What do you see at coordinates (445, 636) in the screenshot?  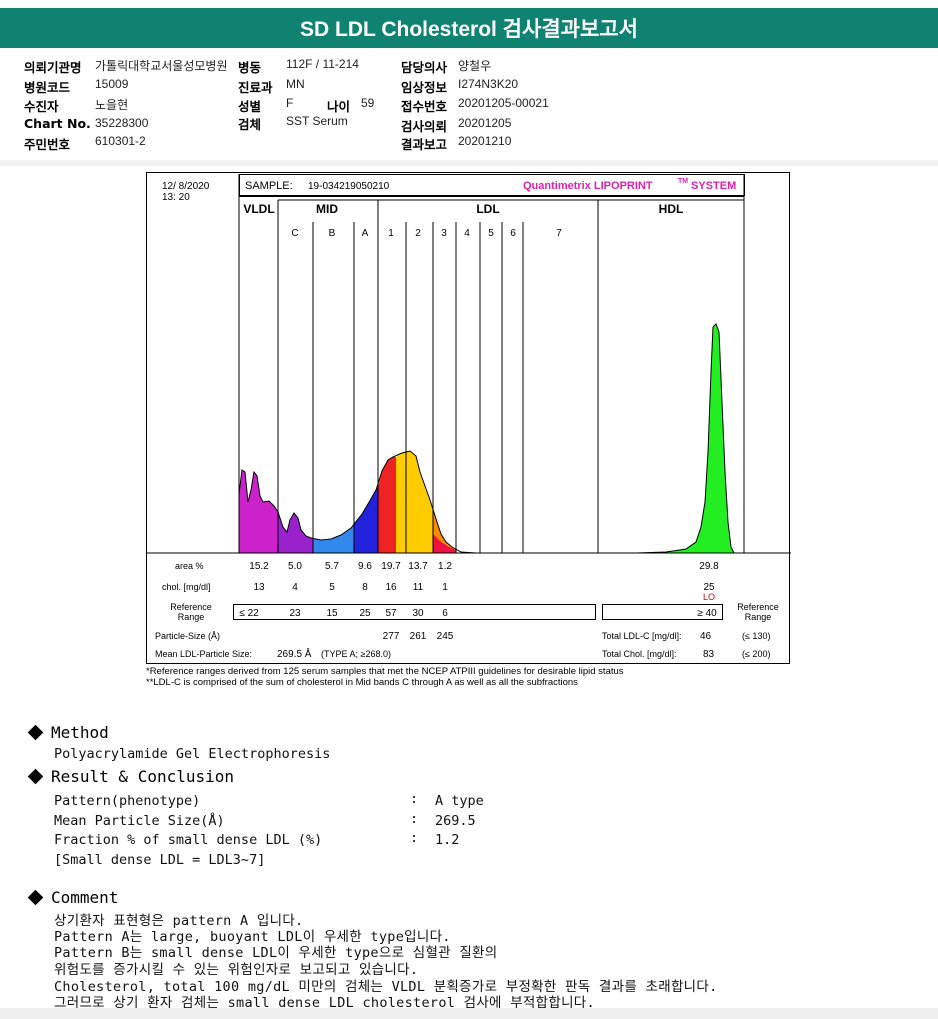 I see `particle-ldl3: 245` at bounding box center [445, 636].